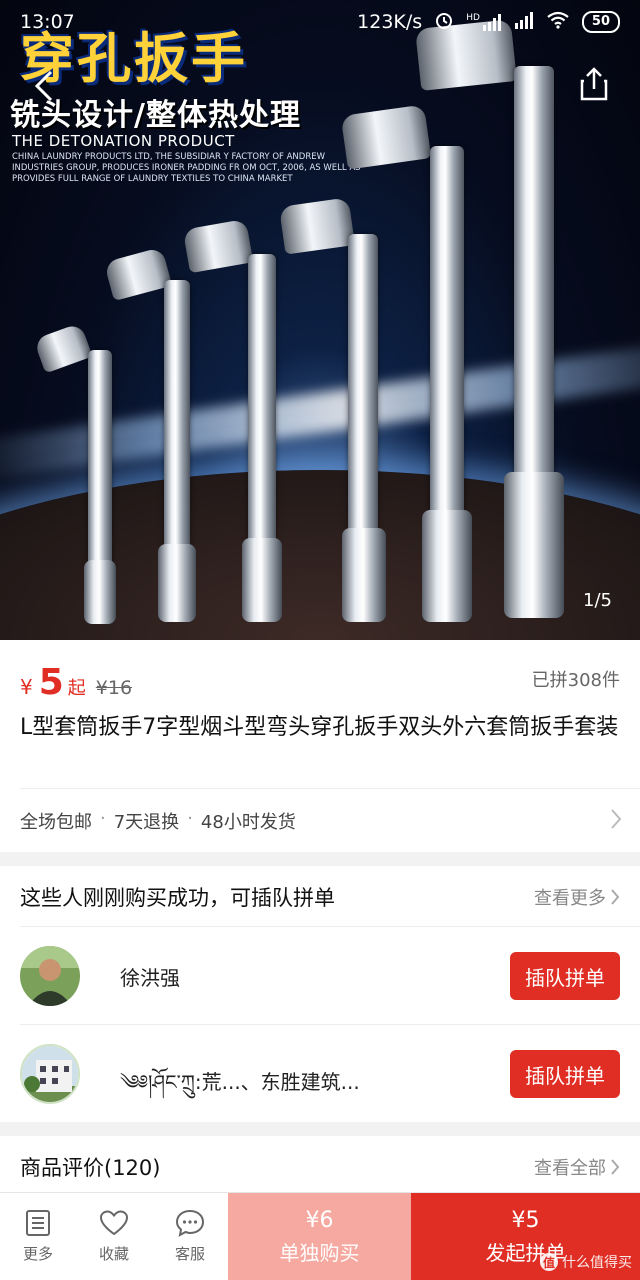 The width and height of the screenshot is (640, 1280). I want to click on bottom-action-bar: 更多 收藏 客服 ¥6 单独购买 ¥5 发起拼单 值 什么值得买, so click(320, 1236).